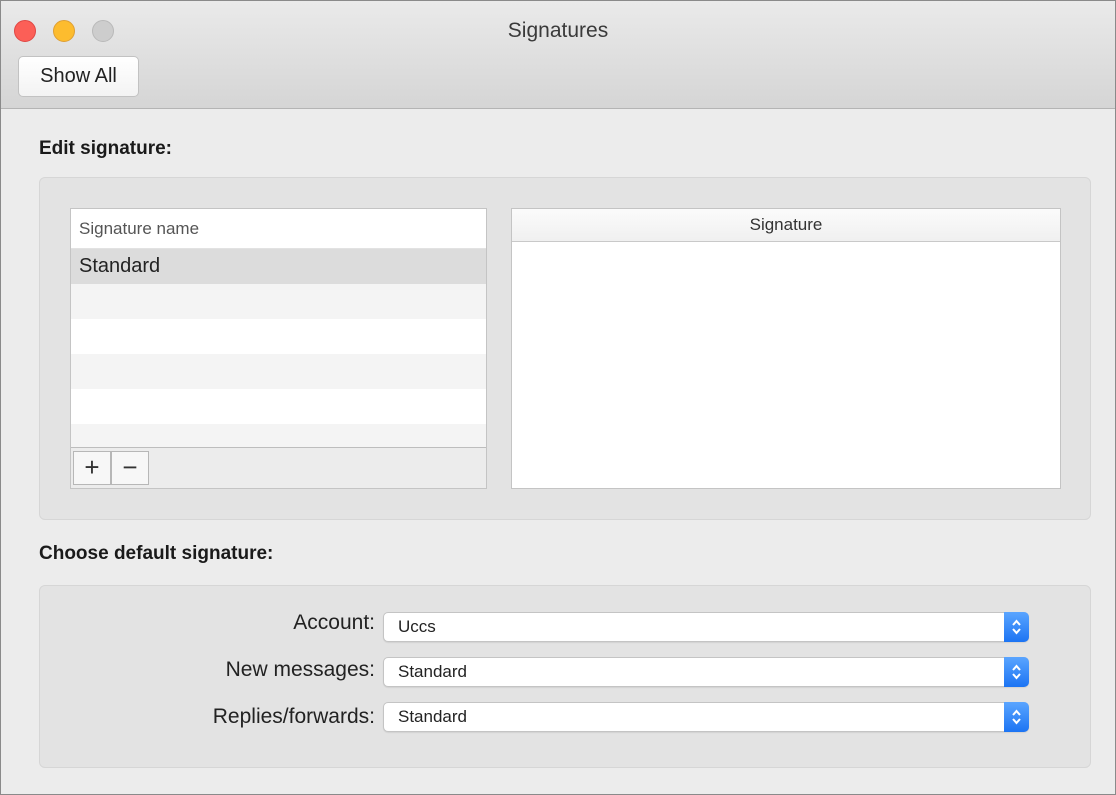 The width and height of the screenshot is (1116, 795). What do you see at coordinates (558, 30) in the screenshot?
I see `window-title: Signatures` at bounding box center [558, 30].